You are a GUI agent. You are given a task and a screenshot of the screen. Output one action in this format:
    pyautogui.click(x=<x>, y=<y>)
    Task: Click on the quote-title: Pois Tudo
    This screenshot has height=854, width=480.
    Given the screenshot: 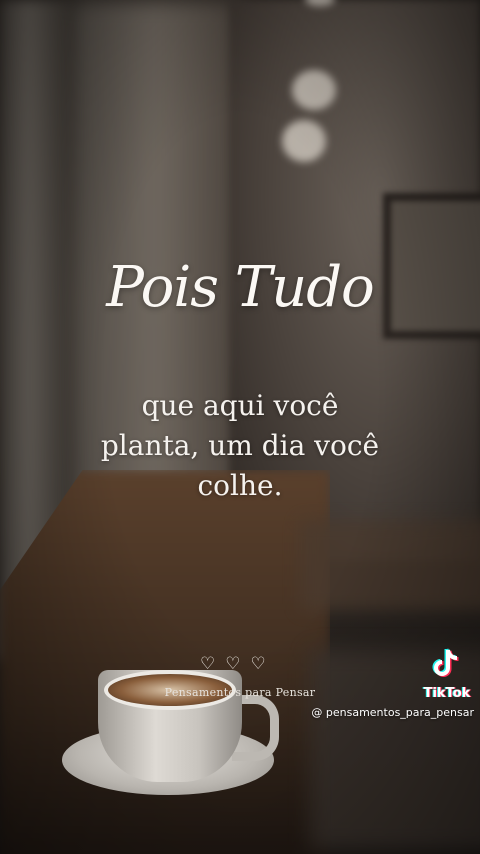 What is the action you would take?
    pyautogui.click(x=240, y=287)
    